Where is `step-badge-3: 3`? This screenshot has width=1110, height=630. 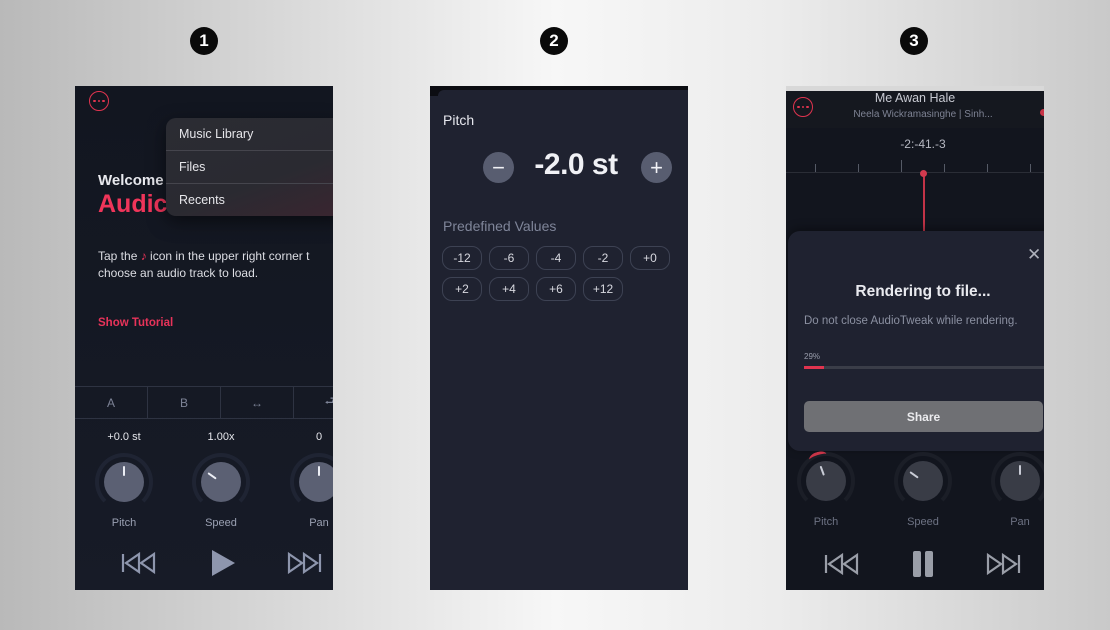 step-badge-3: 3 is located at coordinates (914, 41).